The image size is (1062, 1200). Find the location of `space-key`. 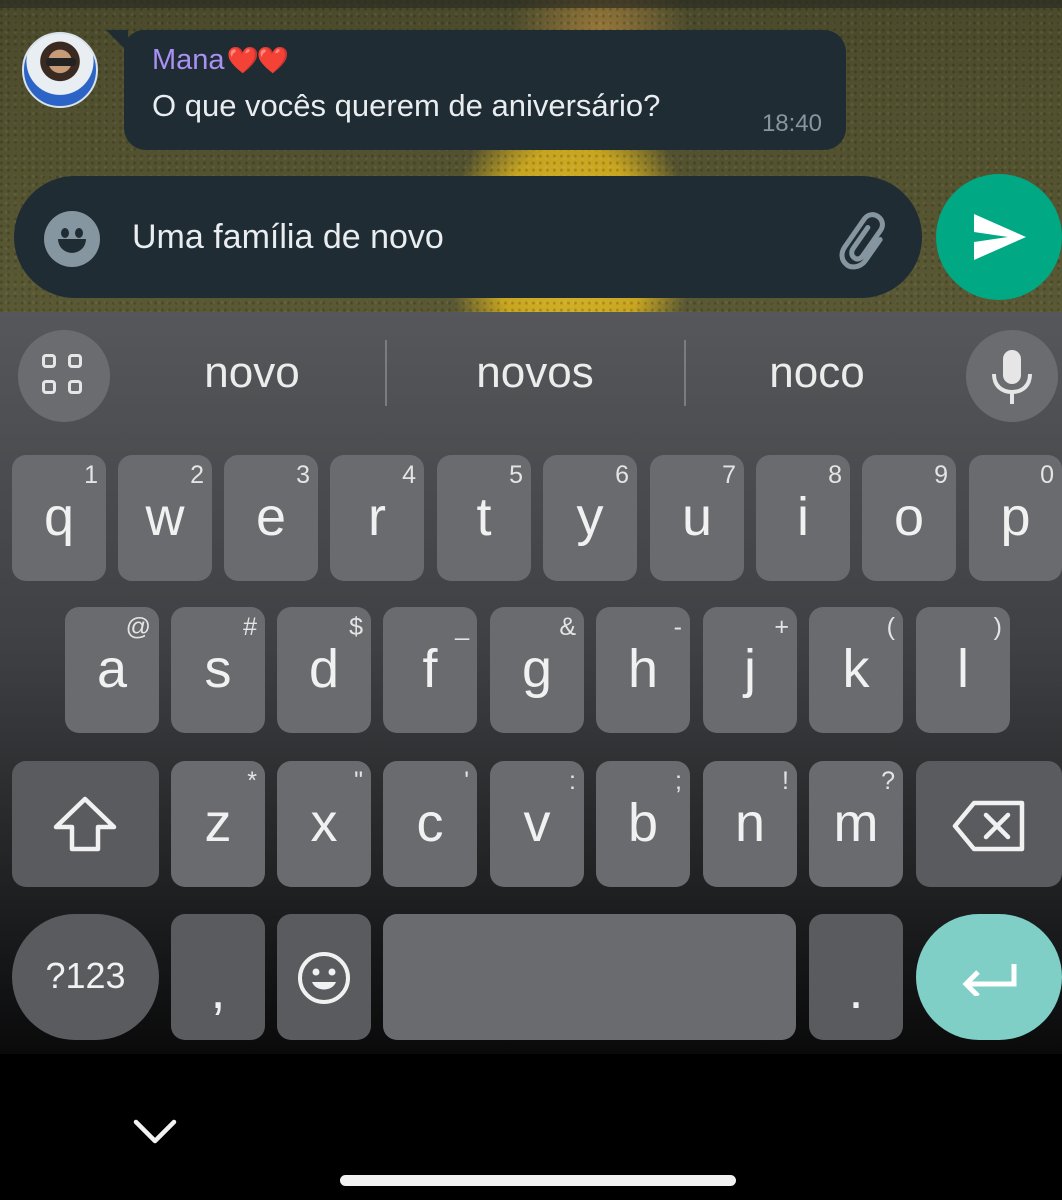

space-key is located at coordinates (589, 977).